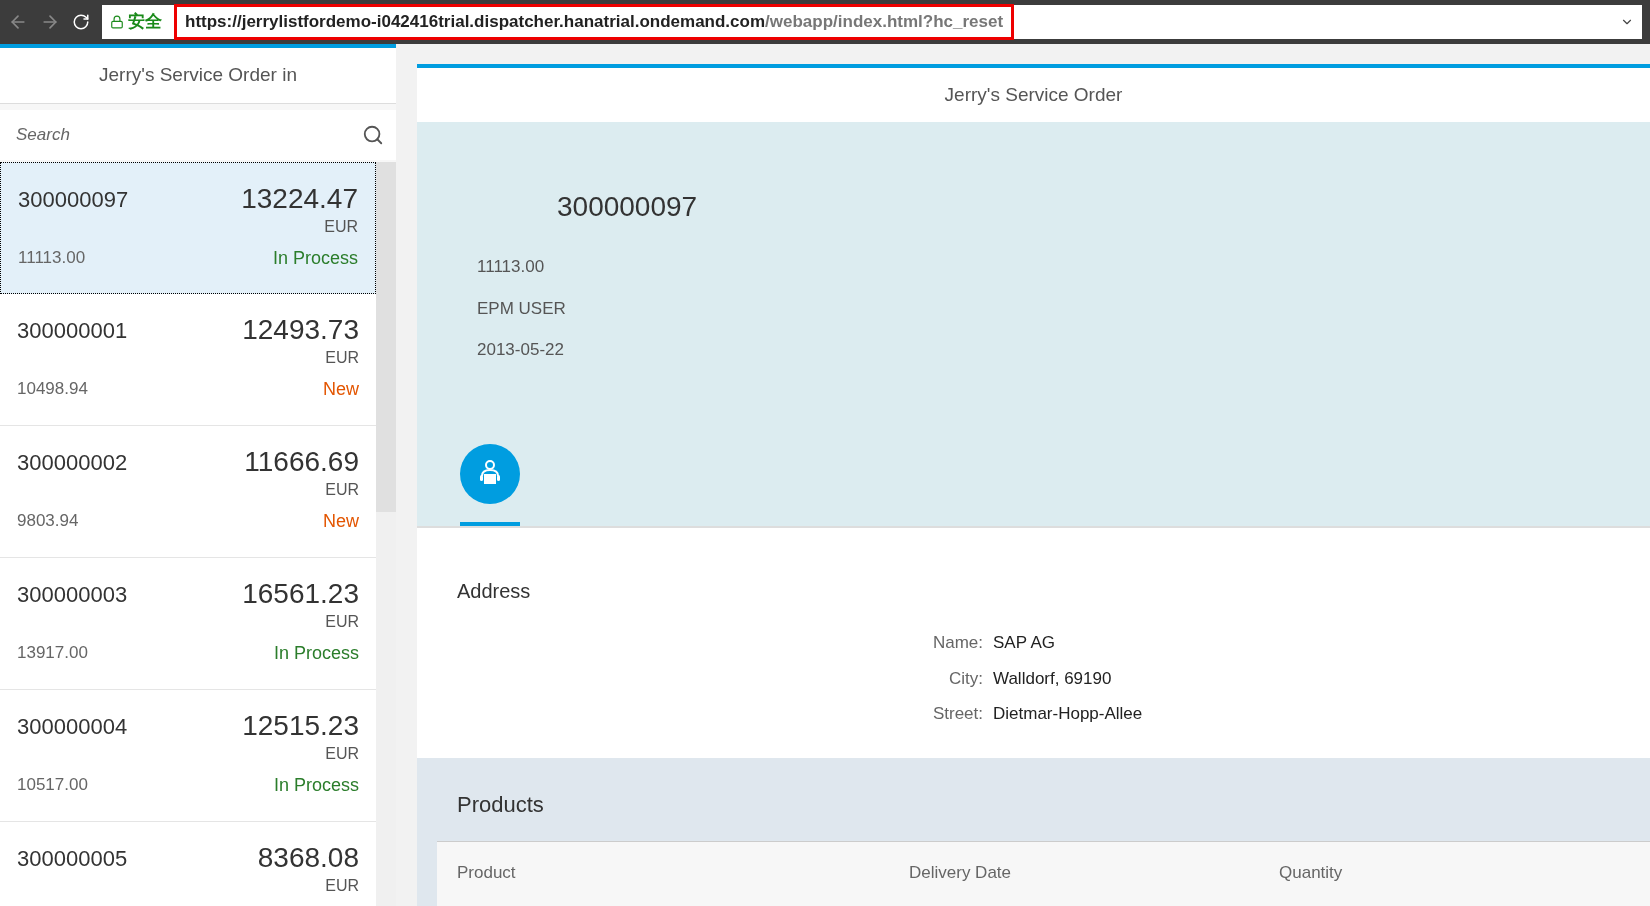  I want to click on order-attribute: 9803.94, so click(48, 521).